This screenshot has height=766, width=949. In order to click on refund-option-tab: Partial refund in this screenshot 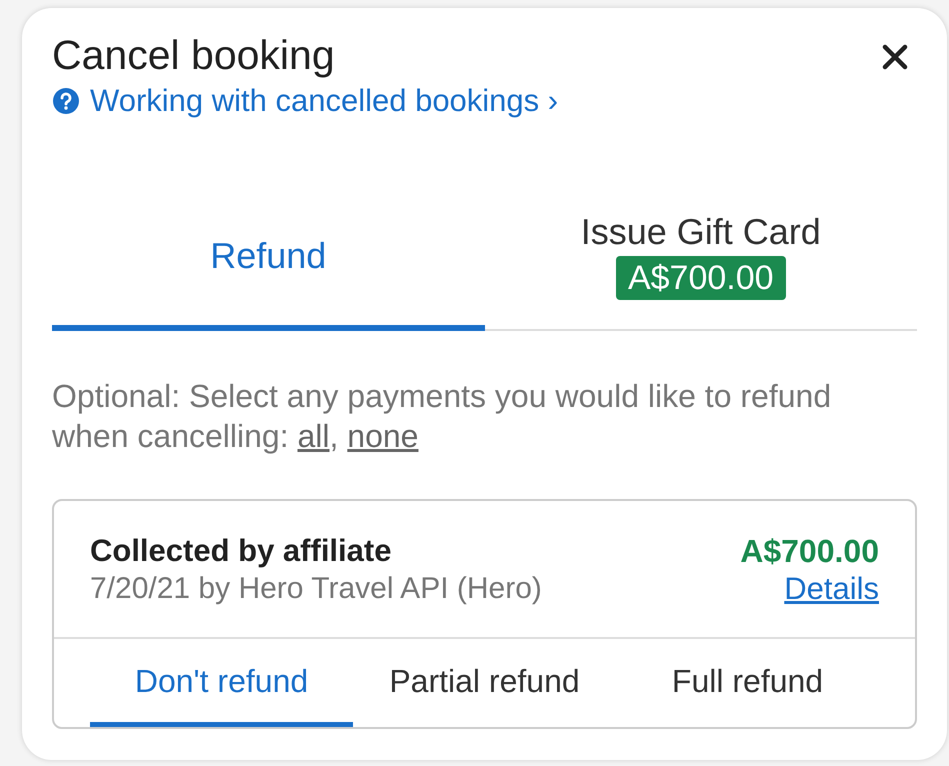, I will do `click(484, 683)`.